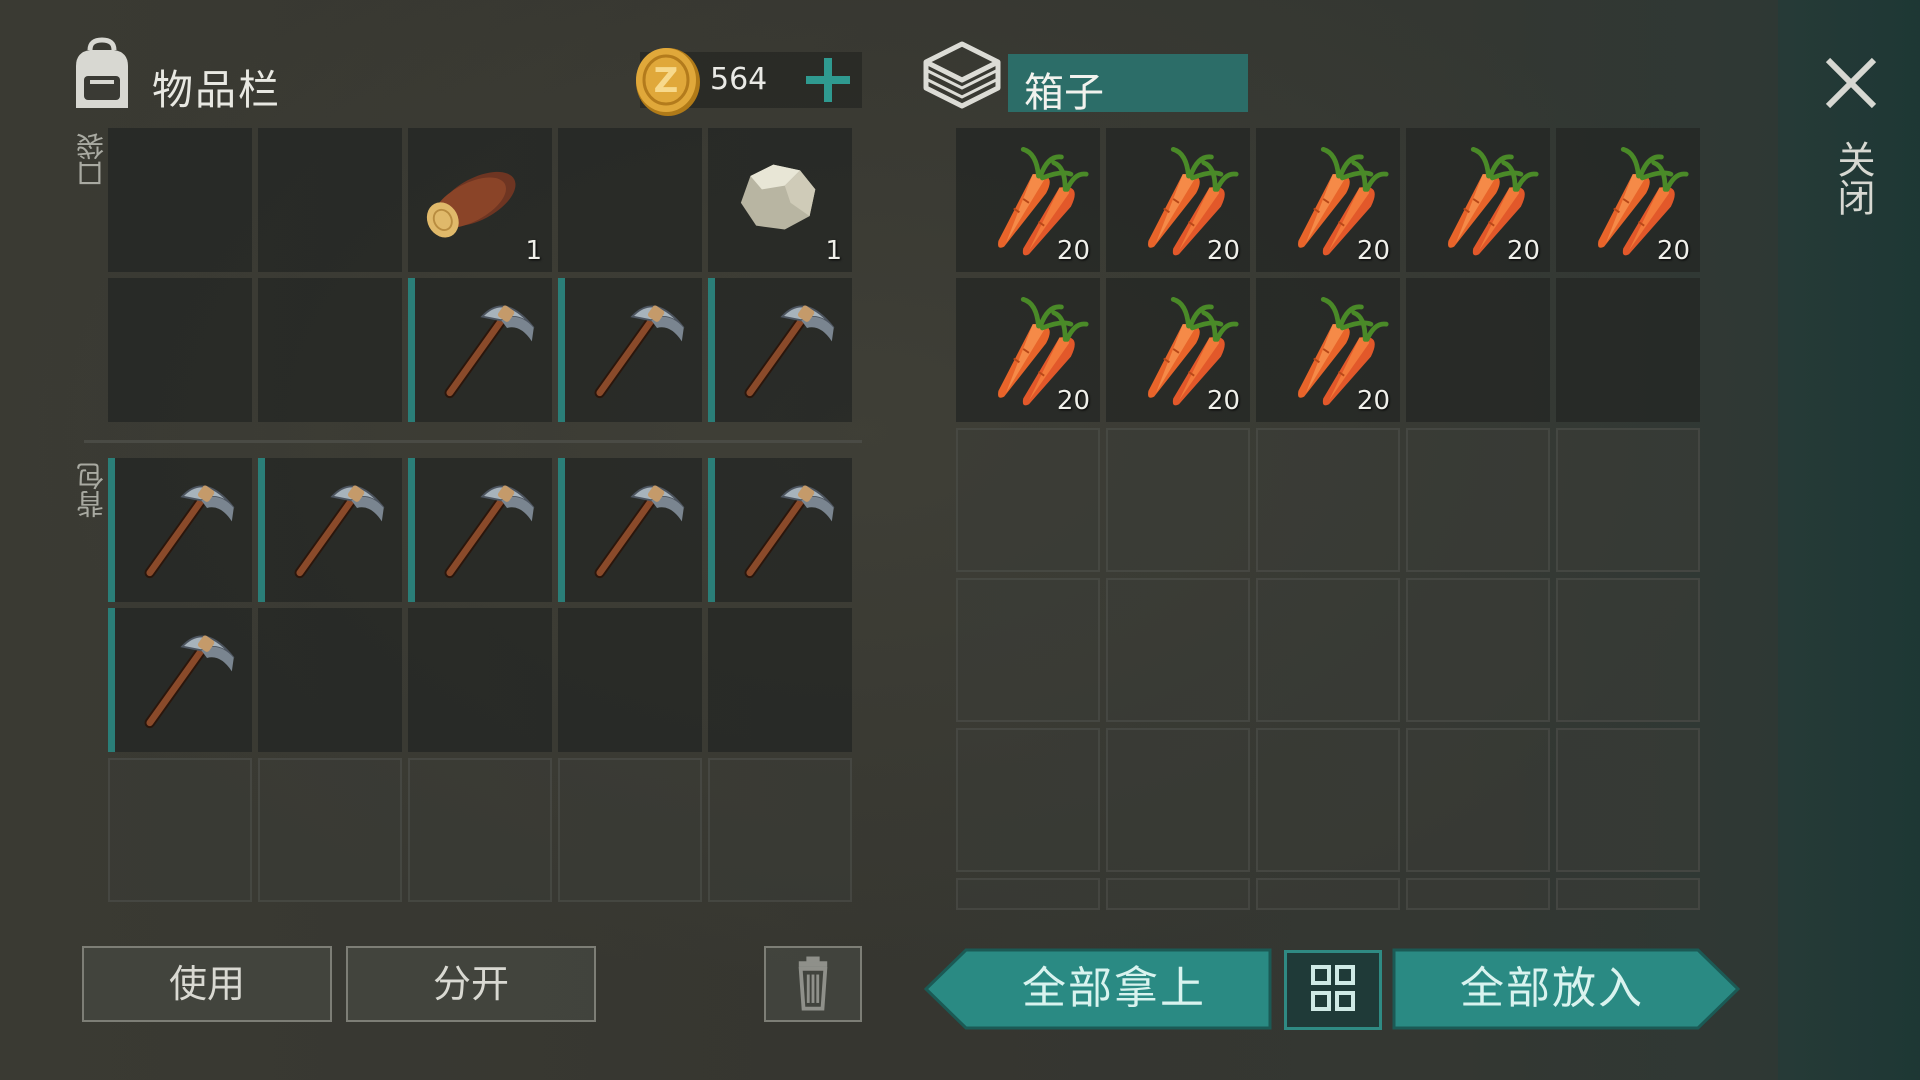 This screenshot has height=1080, width=1920. Describe the element at coordinates (828, 80) in the screenshot. I see `add-coins-button` at that location.